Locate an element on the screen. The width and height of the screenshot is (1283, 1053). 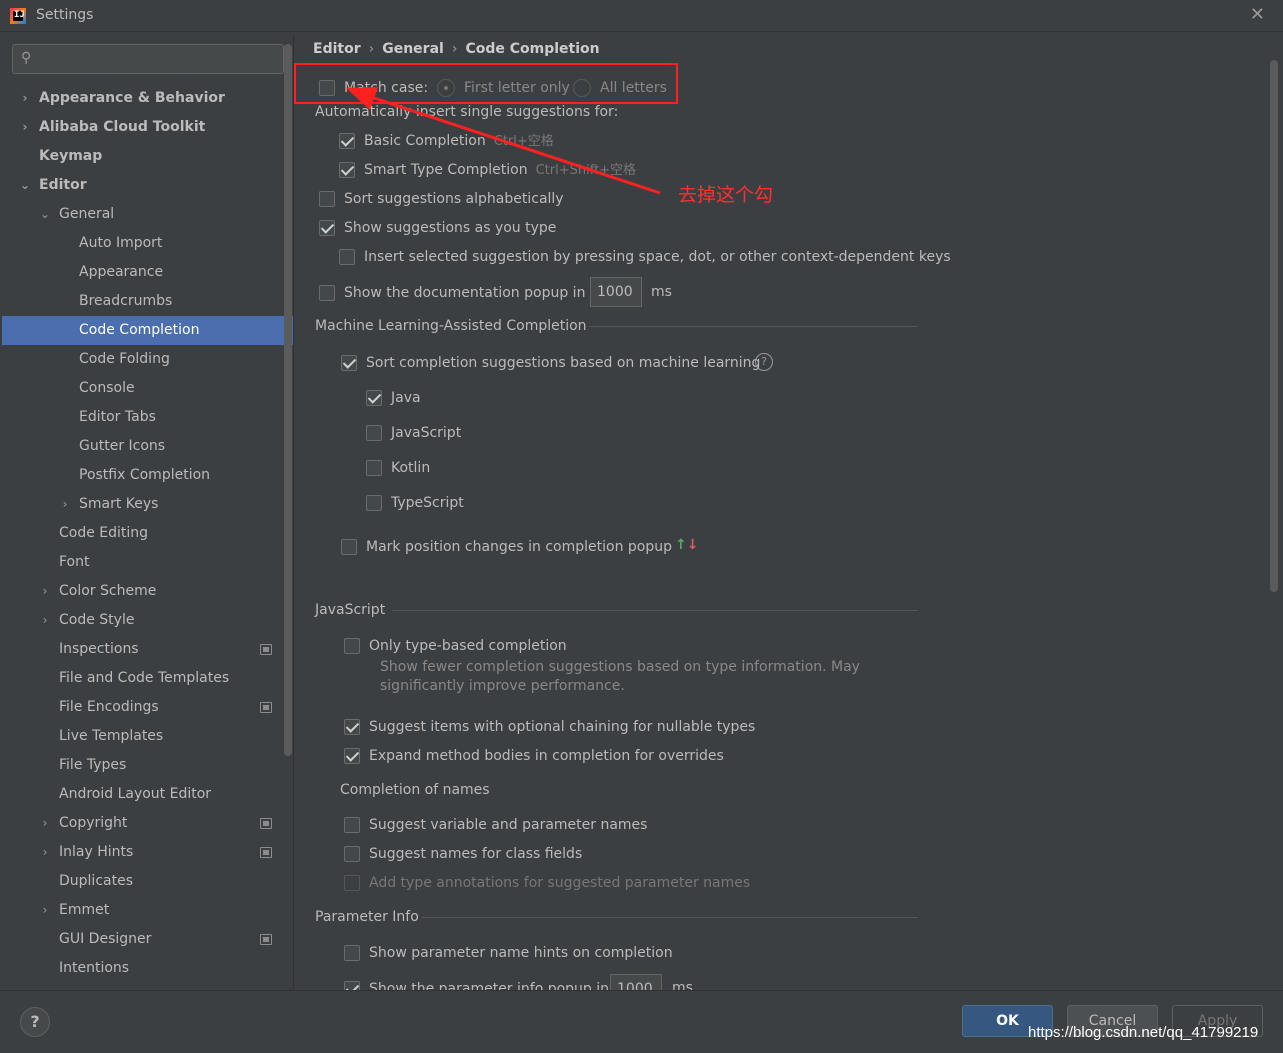
param-popup-checkbox is located at coordinates (352, 985).